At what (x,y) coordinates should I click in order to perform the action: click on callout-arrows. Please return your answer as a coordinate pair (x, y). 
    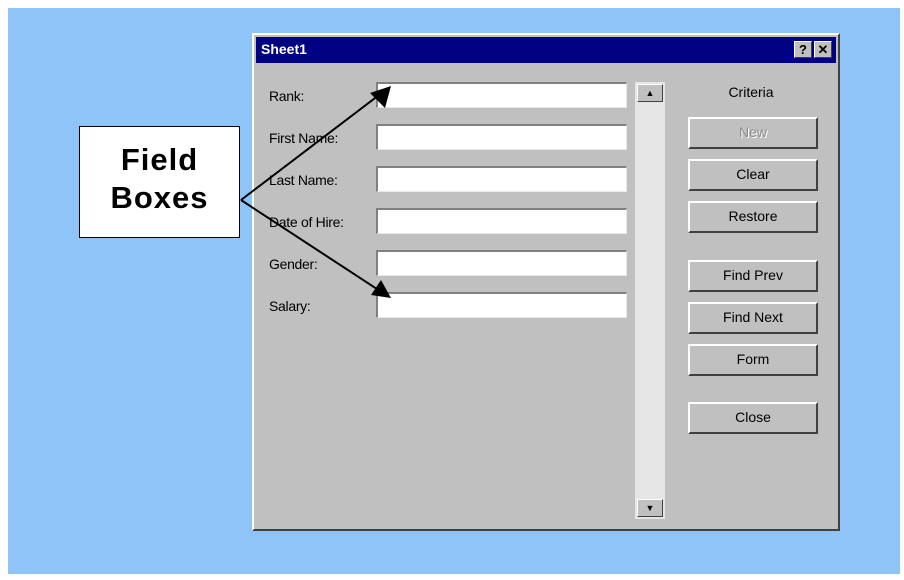
    Looking at the image, I should click on (315, 192).